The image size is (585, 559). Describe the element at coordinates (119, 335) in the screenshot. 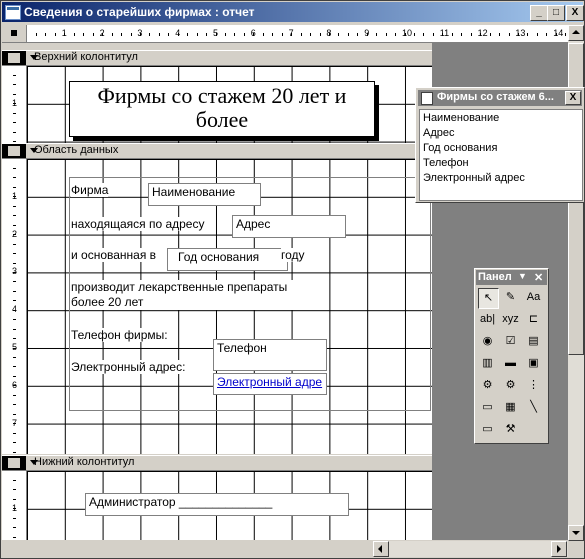

I see `label-phone: Телефон фирмы:` at that location.